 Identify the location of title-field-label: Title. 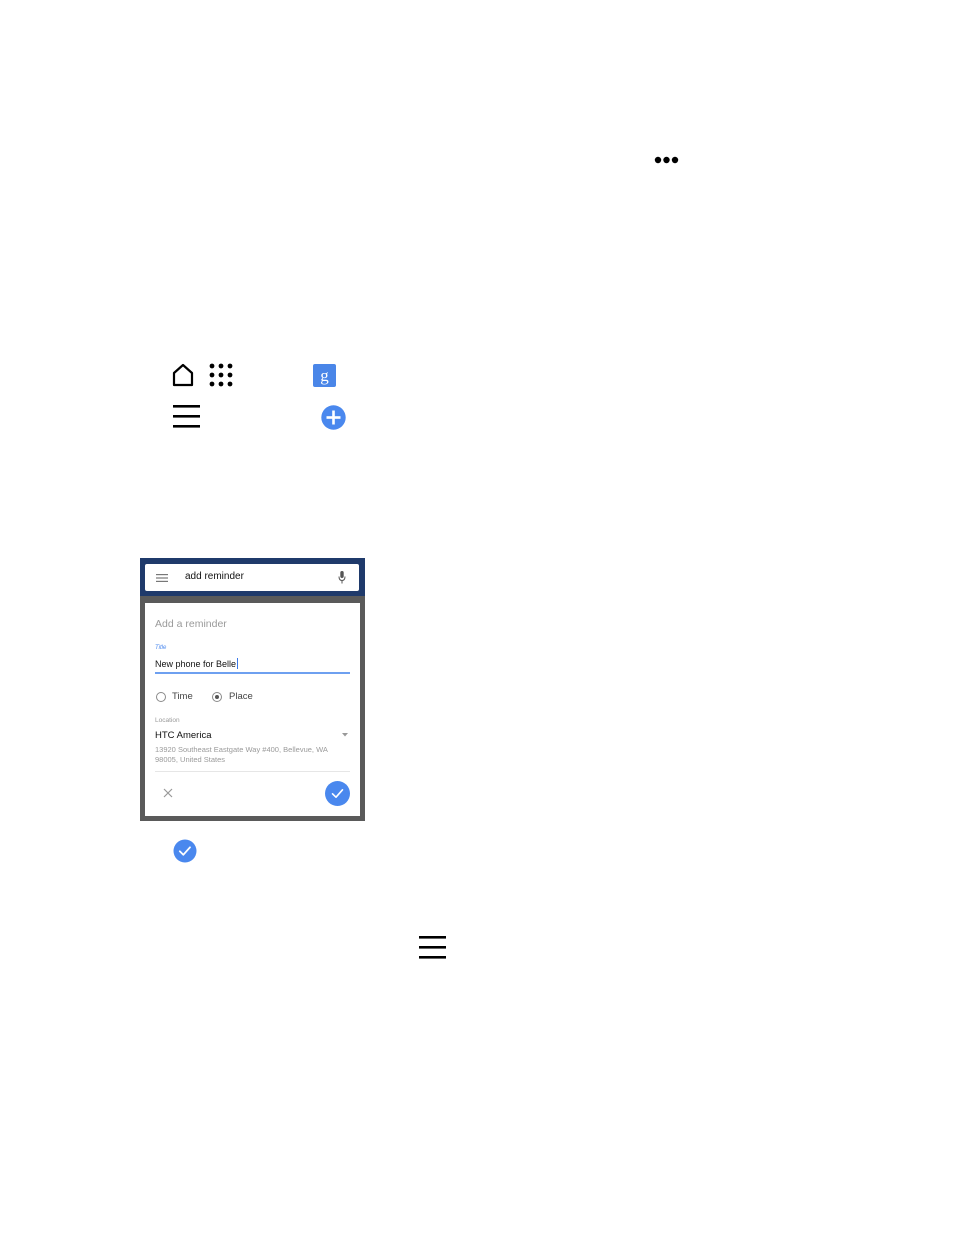
(161, 648).